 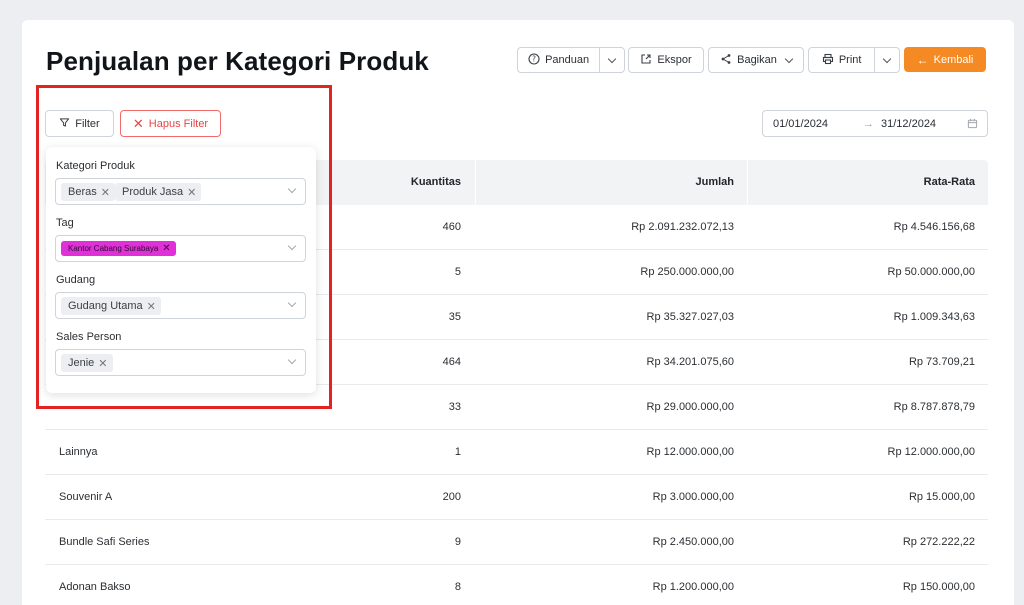 What do you see at coordinates (237, 61) in the screenshot?
I see `page-title: Penjualan per Kategori Produk` at bounding box center [237, 61].